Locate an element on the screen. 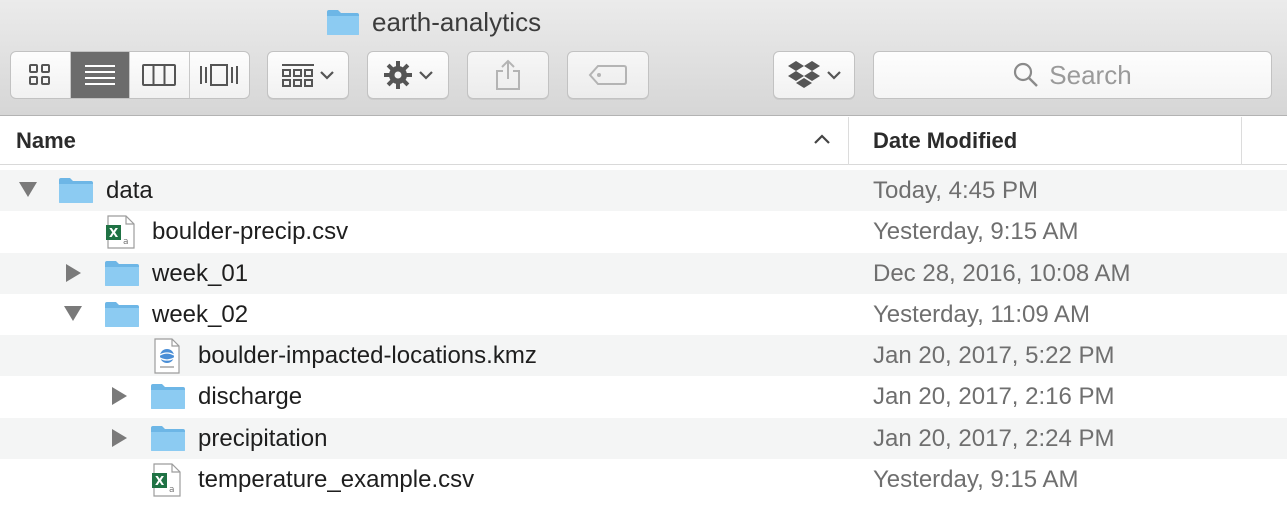 The width and height of the screenshot is (1287, 506). column-header: Name Date Modified is located at coordinates (643, 141).